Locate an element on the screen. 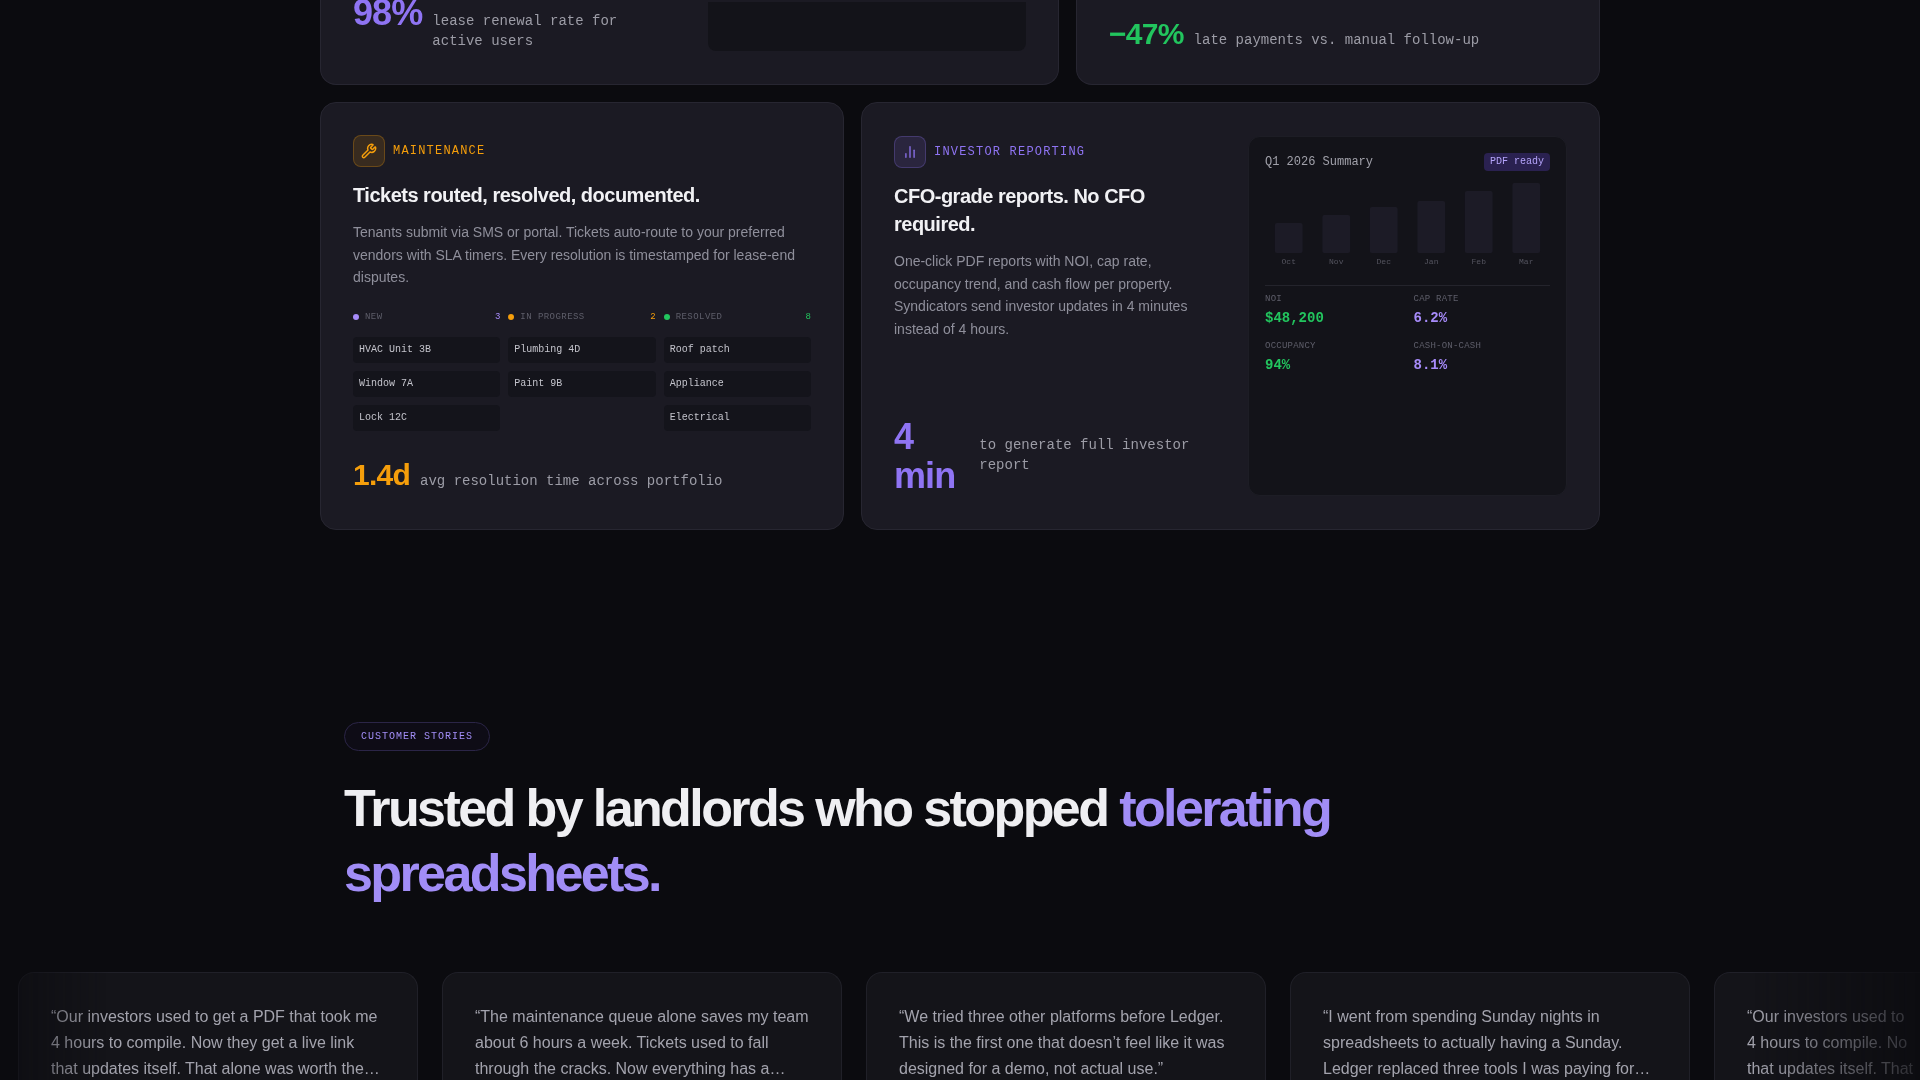 The height and width of the screenshot is (1080, 1920). report-title: Q1 2026 Summary is located at coordinates (1319, 162).